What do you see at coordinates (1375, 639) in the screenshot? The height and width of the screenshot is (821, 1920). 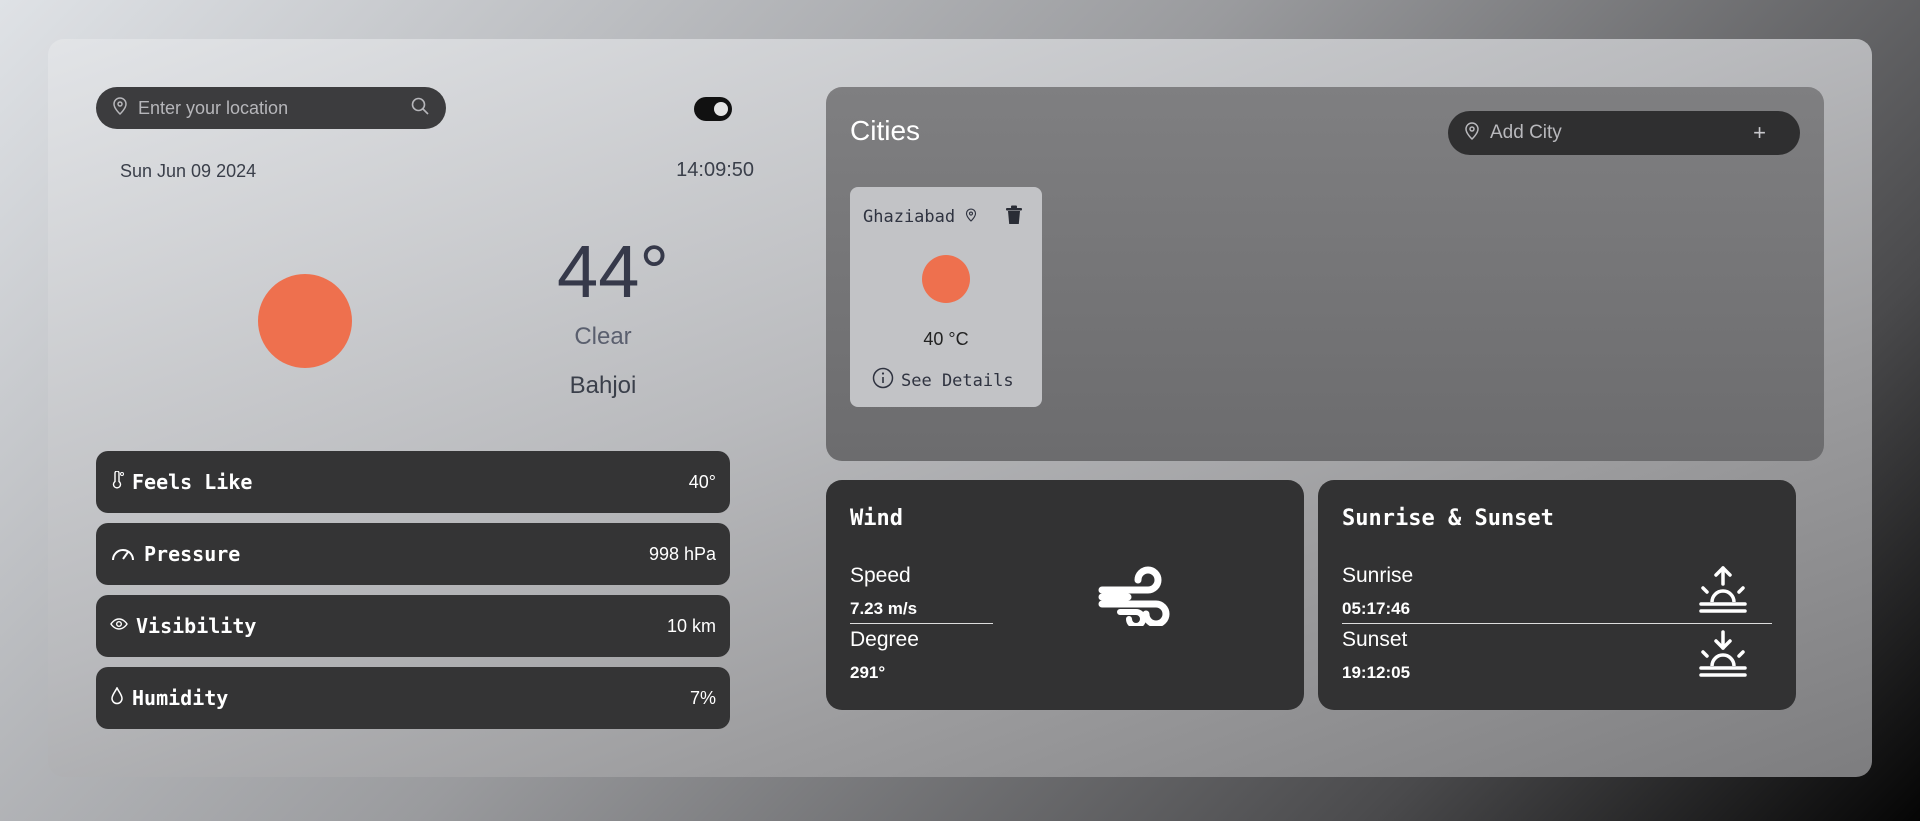 I see `sunset-label: Sunset` at bounding box center [1375, 639].